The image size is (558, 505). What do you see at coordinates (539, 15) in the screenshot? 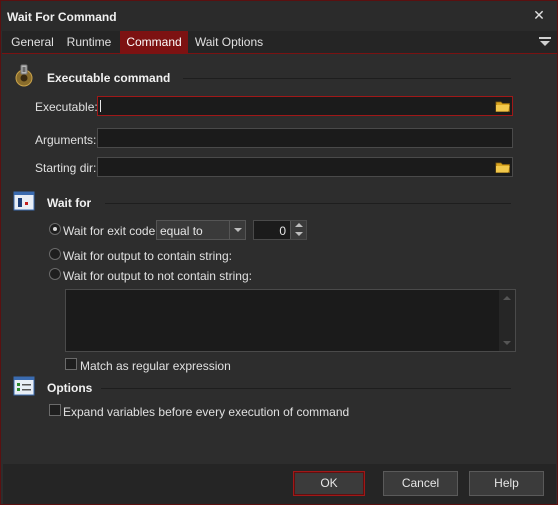
I see `close-icon: ✕` at bounding box center [539, 15].